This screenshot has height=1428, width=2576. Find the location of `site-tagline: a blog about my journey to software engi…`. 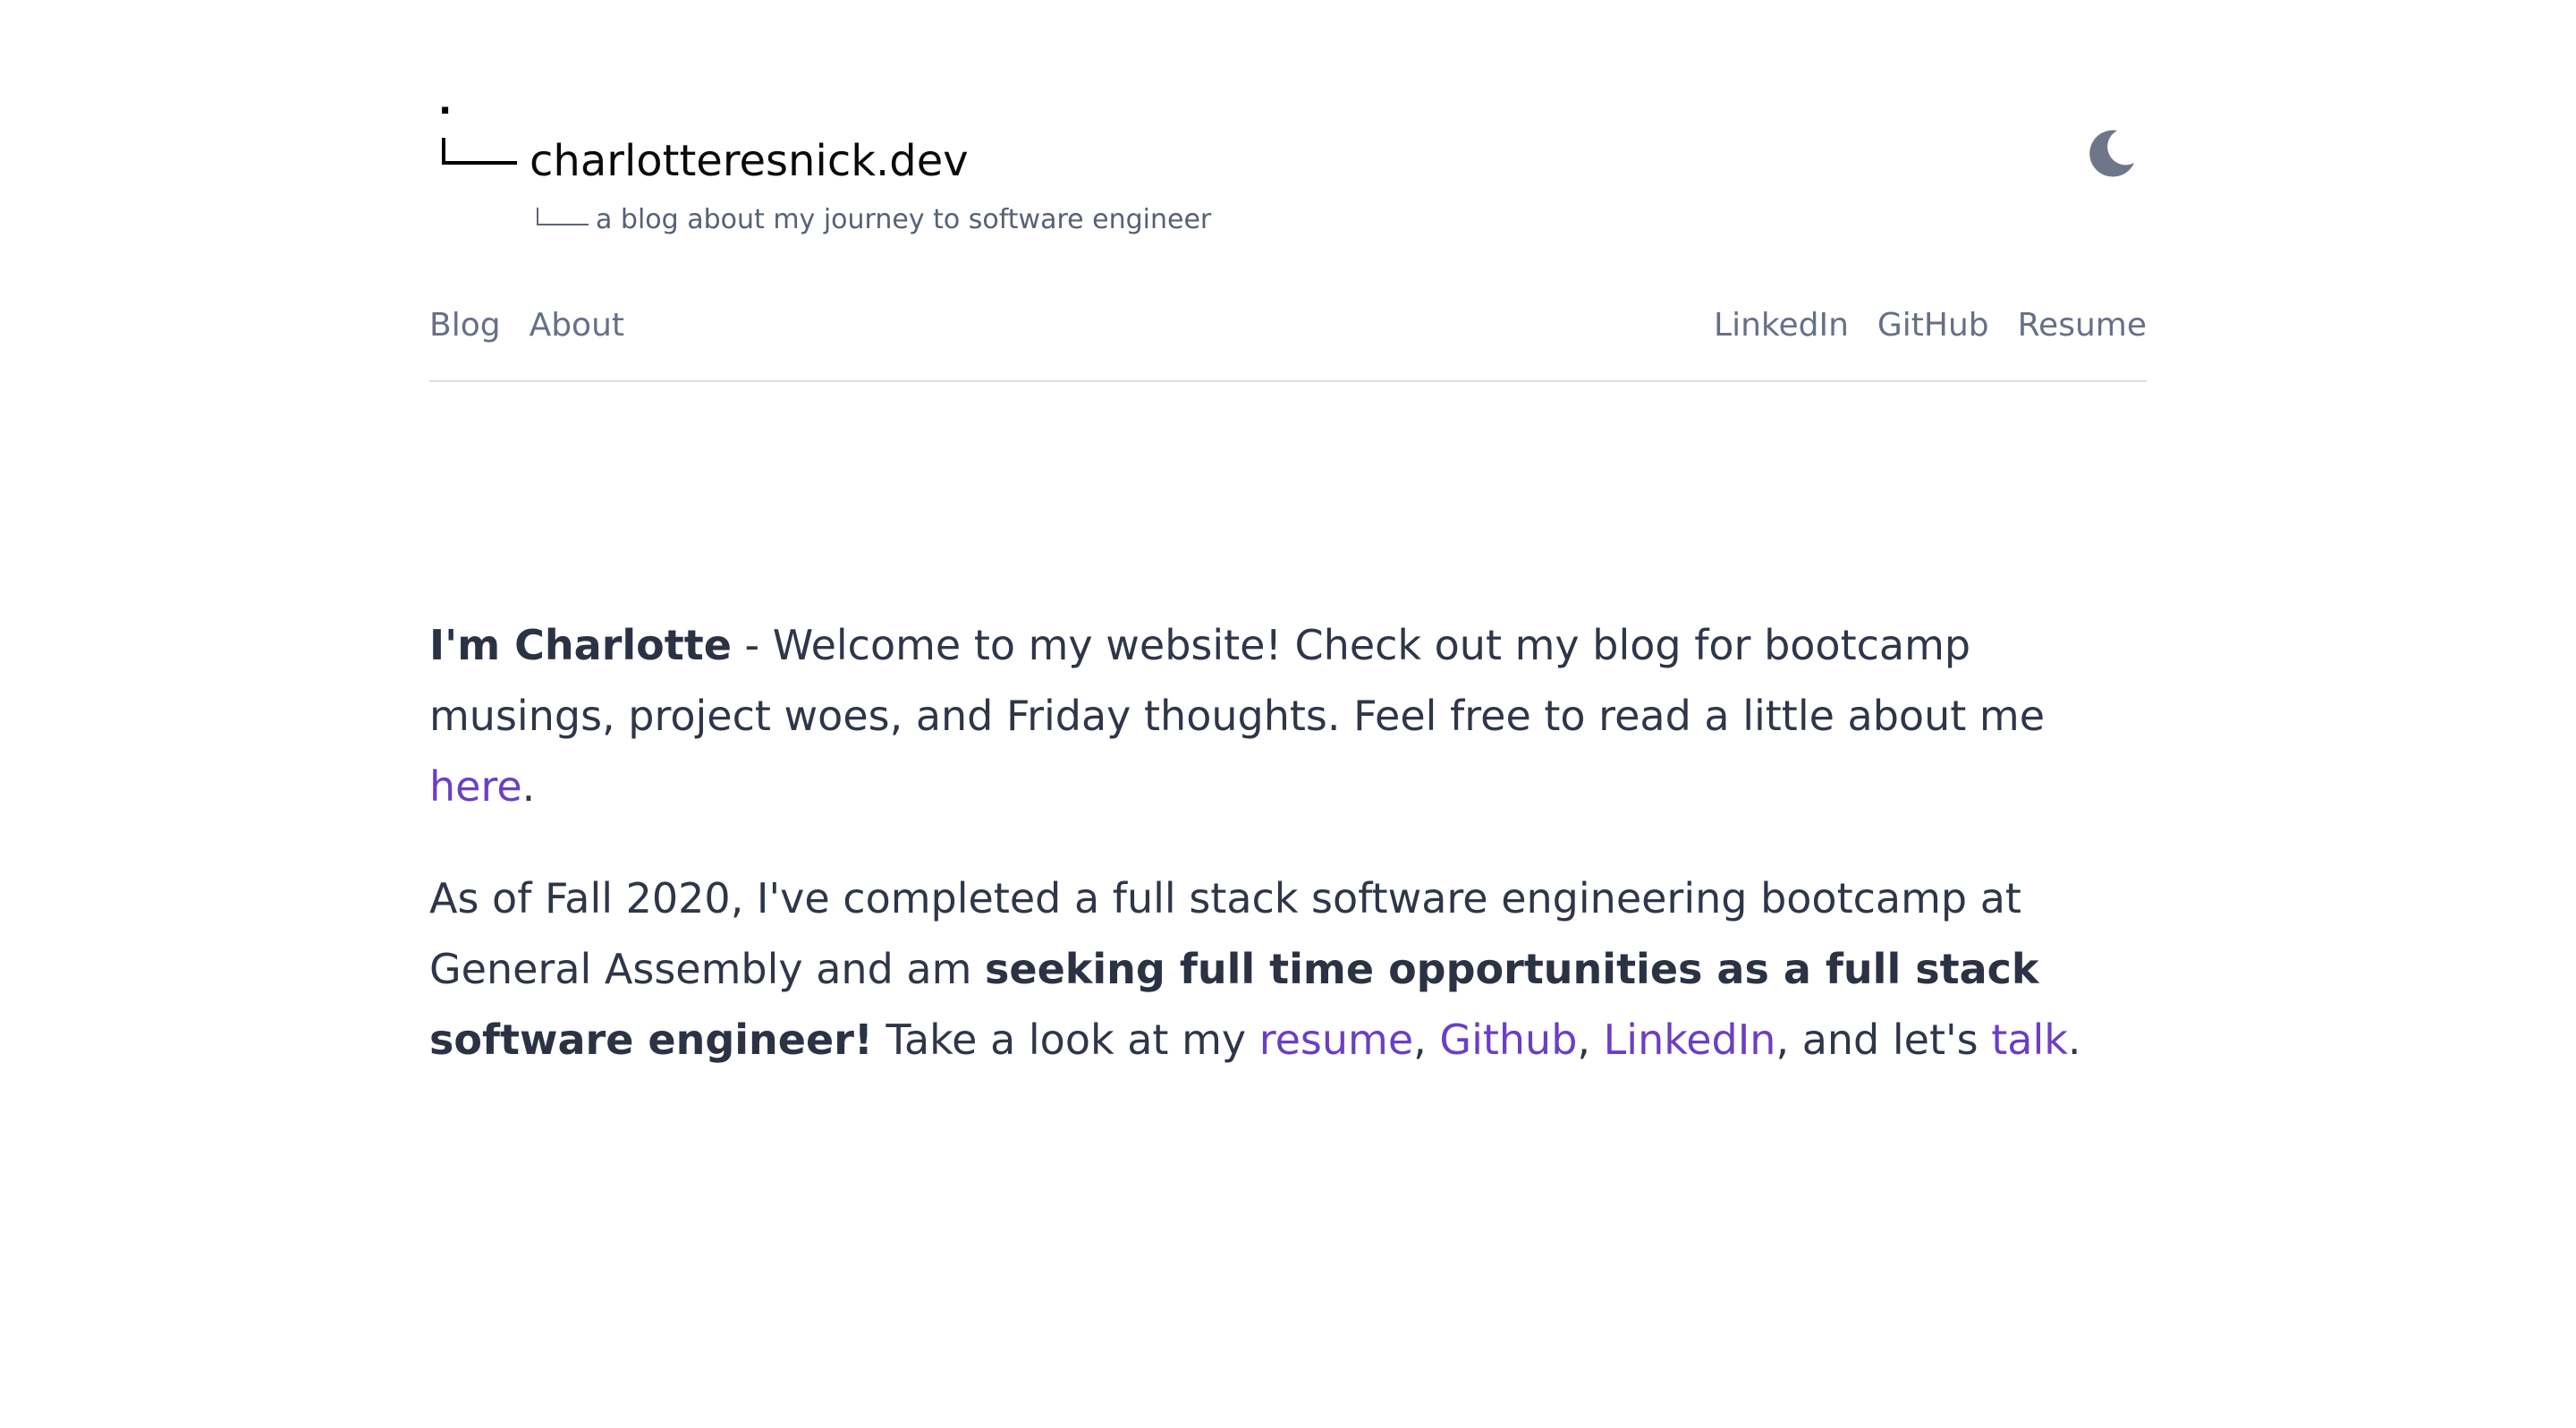

site-tagline: a blog about my journey to software engi… is located at coordinates (904, 220).